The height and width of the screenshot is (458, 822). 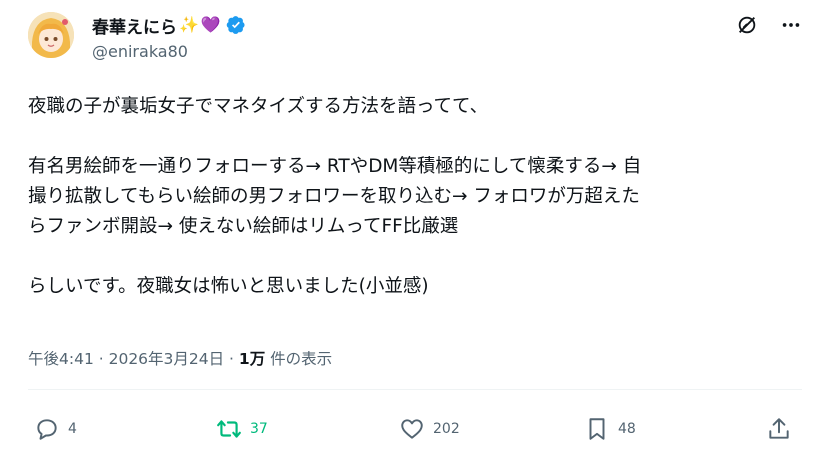 I want to click on like-button: 202, so click(x=429, y=429).